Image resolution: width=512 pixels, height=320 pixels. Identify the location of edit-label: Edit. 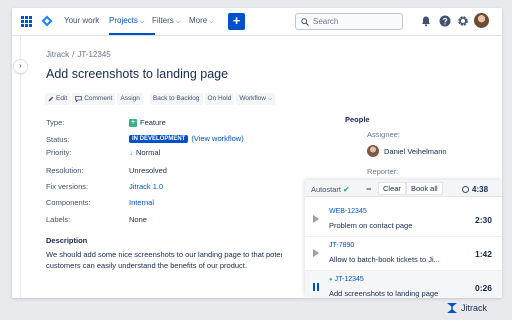
(62, 98).